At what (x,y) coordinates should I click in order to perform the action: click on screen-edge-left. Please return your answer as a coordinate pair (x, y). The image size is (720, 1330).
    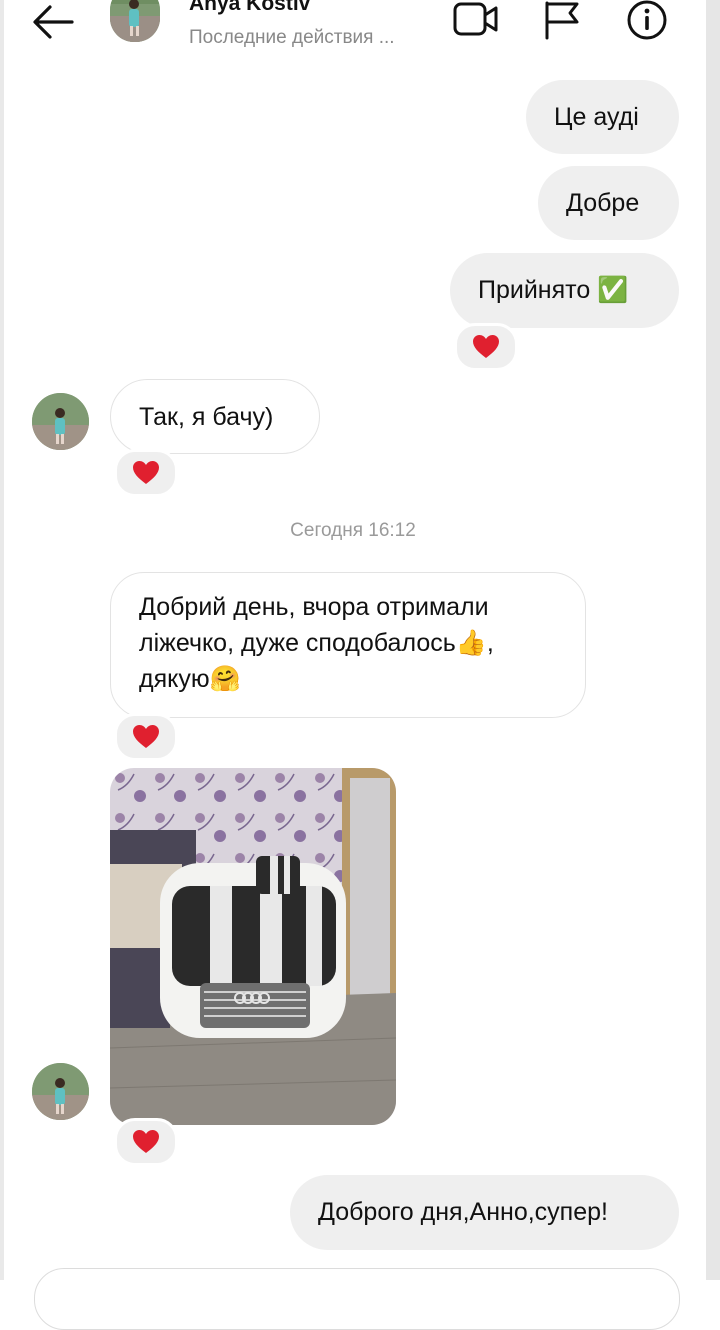
    Looking at the image, I should click on (2, 640).